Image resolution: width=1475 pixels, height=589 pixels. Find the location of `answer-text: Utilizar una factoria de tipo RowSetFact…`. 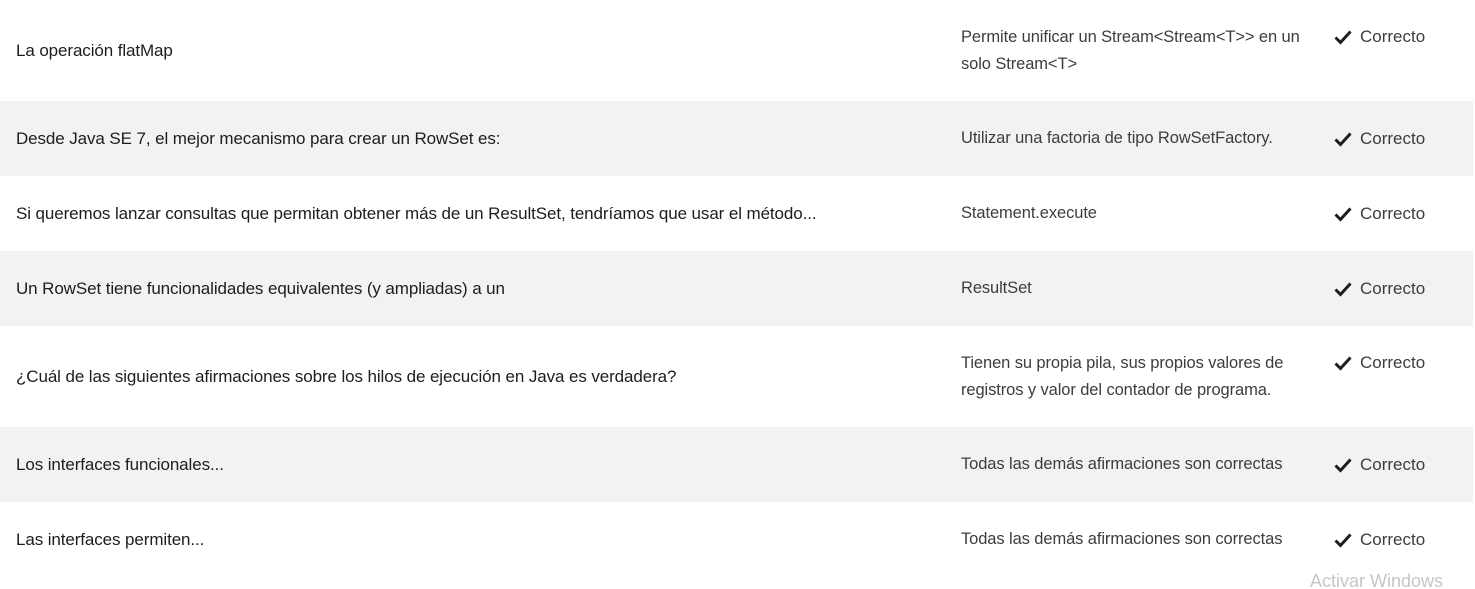

answer-text: Utilizar una factoria de tipo RowSetFact… is located at coordinates (1117, 138).